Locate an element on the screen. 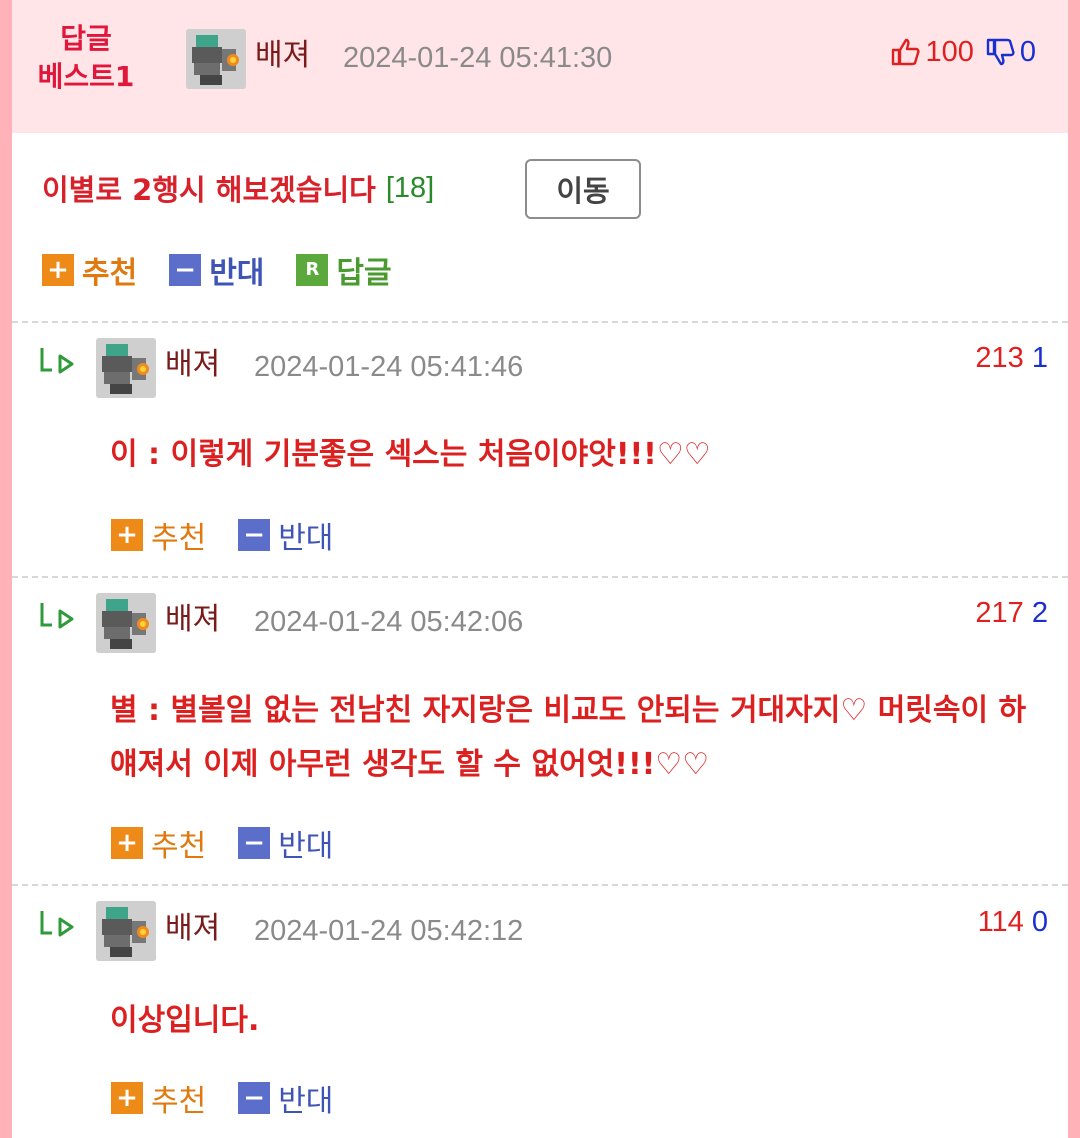  post-title-row: 이별로 2행시 해보겠습니다 [18] is located at coordinates (238, 188).